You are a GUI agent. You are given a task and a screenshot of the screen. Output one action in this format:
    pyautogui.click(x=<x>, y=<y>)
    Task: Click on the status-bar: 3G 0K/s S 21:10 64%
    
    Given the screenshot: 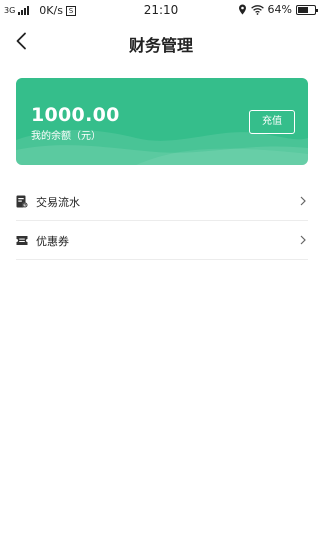 What is the action you would take?
    pyautogui.click(x=161, y=11)
    